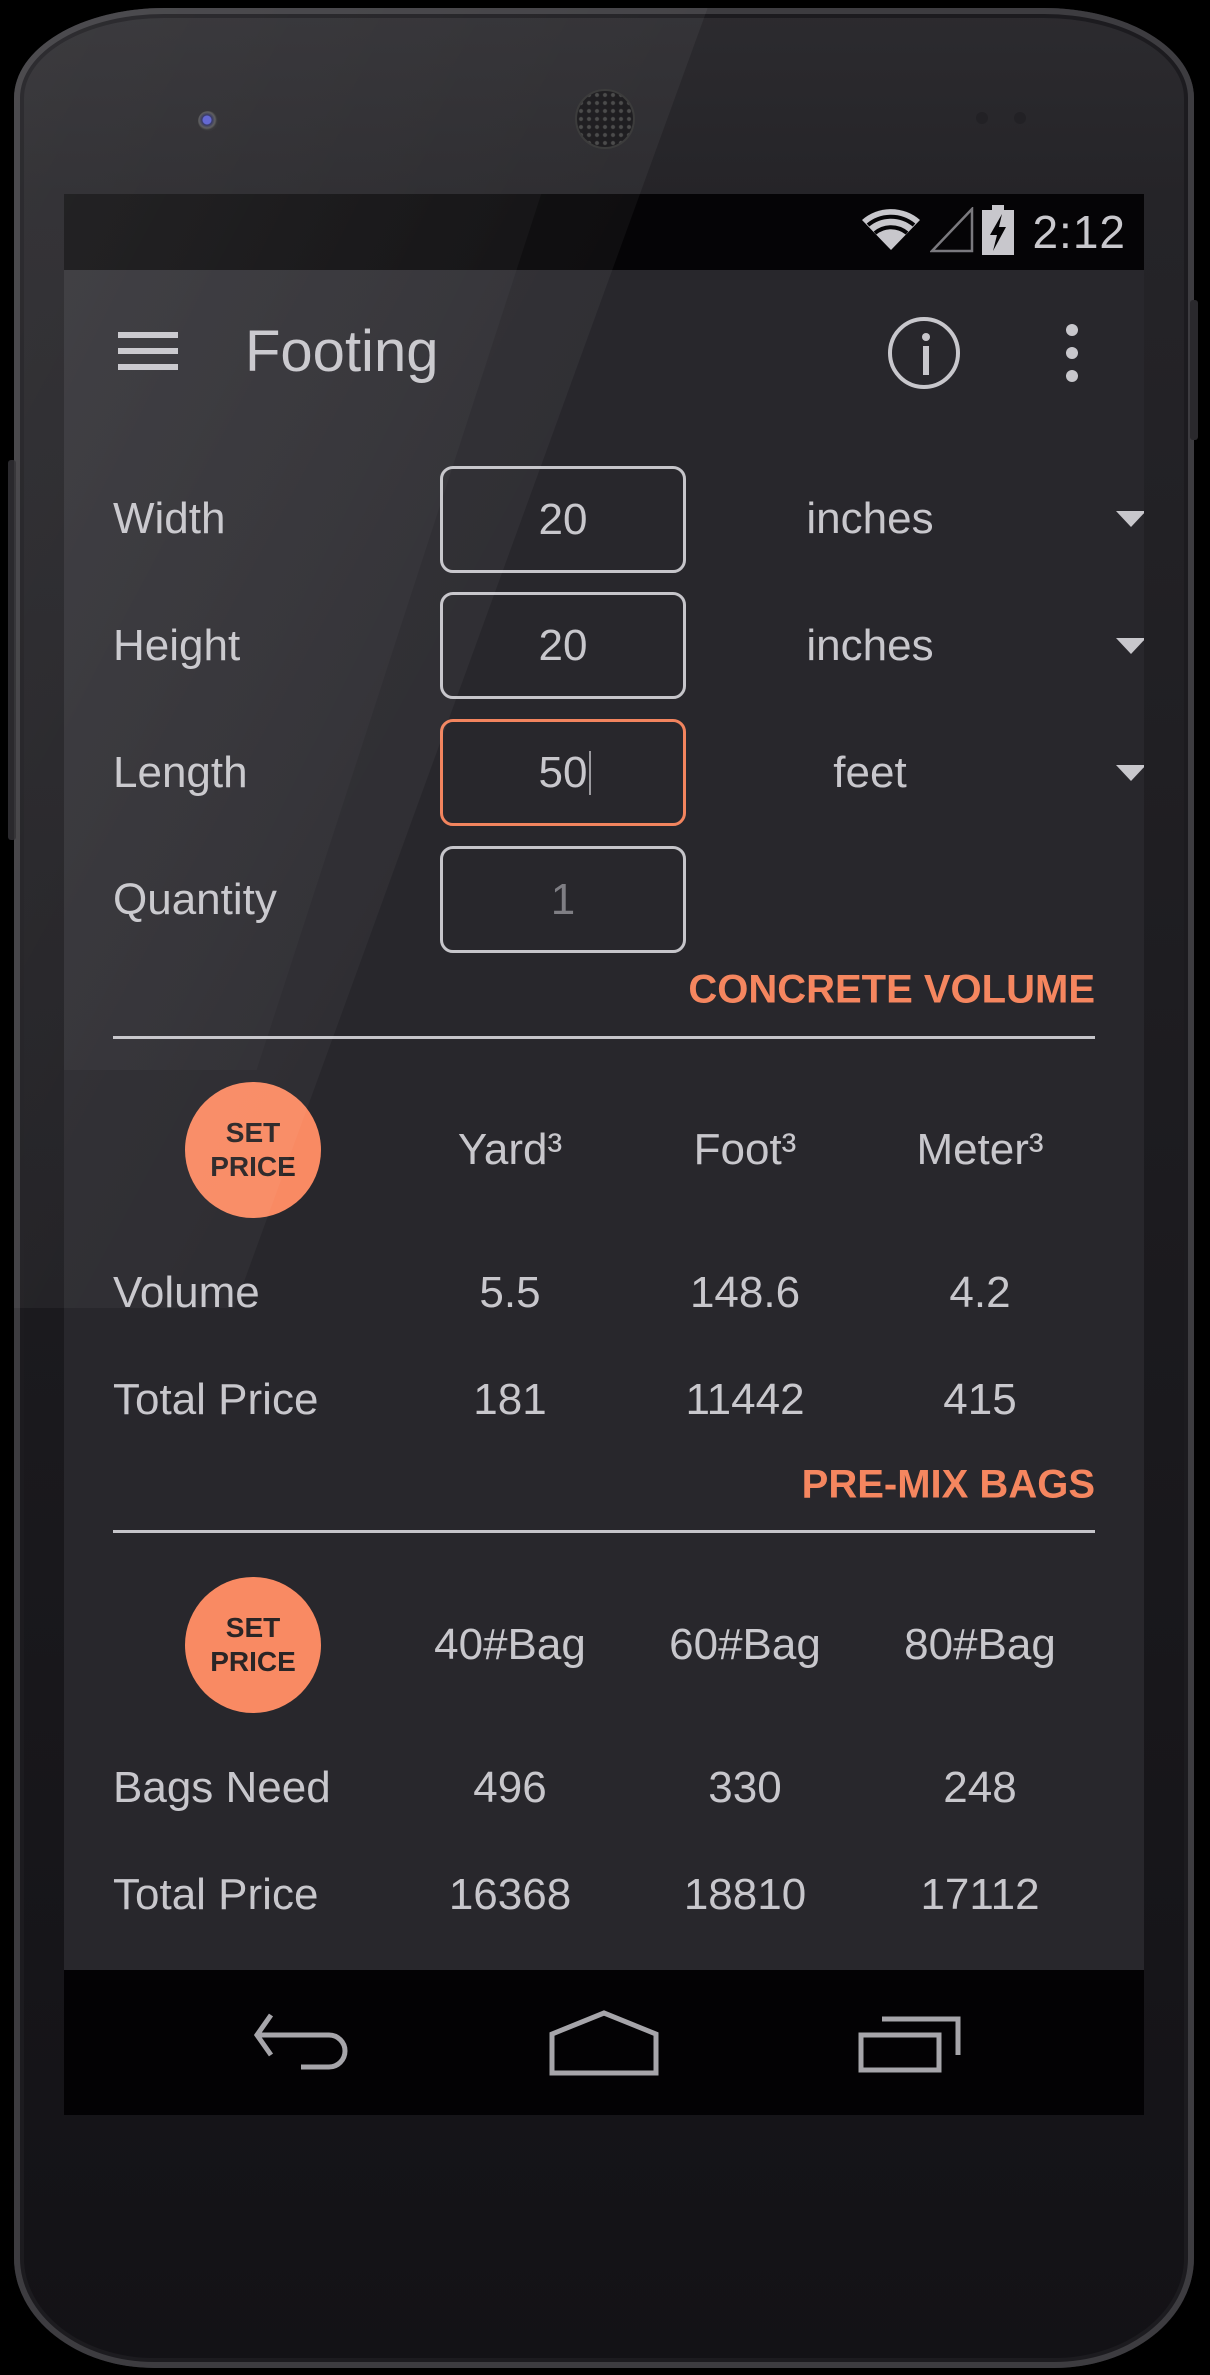 The height and width of the screenshot is (2375, 1210). What do you see at coordinates (253, 1645) in the screenshot?
I see `premix-set-price-button: SET PRICE` at bounding box center [253, 1645].